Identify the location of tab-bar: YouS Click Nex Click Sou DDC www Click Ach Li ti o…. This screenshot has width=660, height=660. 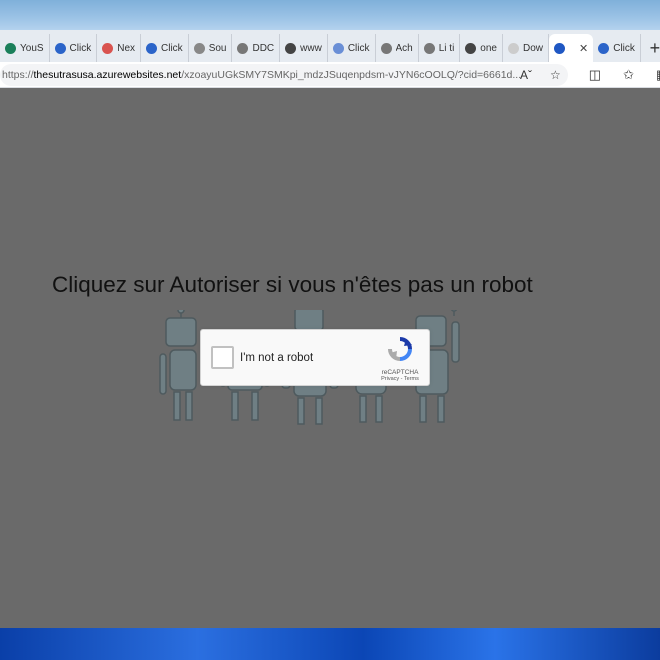
(330, 46).